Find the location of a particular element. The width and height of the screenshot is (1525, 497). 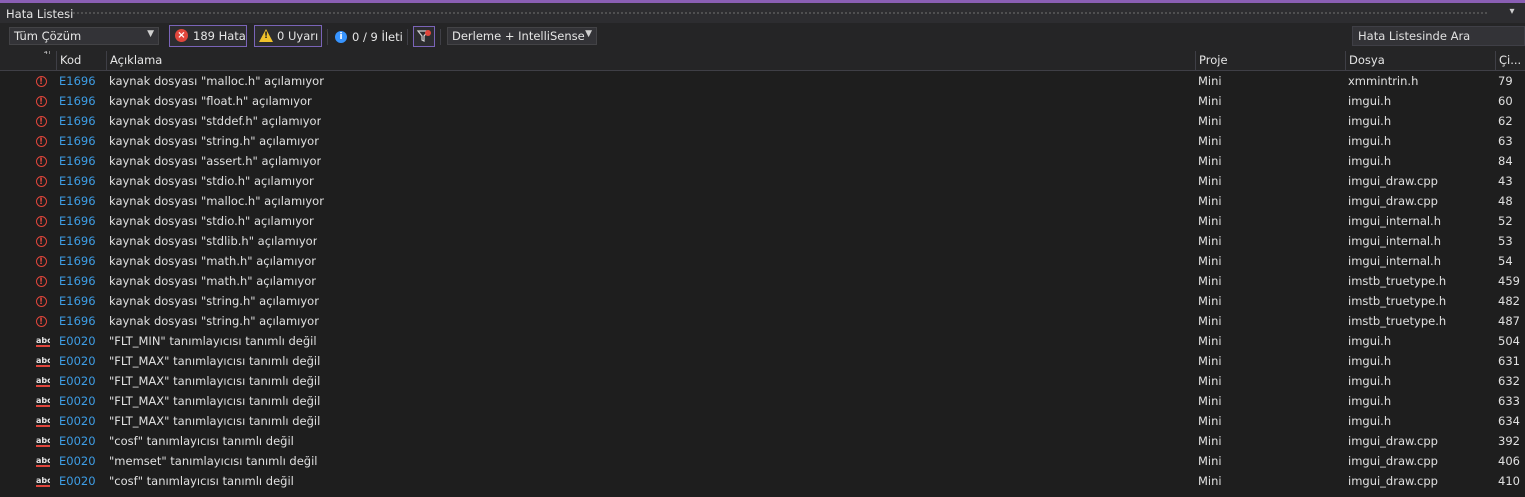

tool-window-title-bar: Hata Listesi ▾ is located at coordinates (762, 13).